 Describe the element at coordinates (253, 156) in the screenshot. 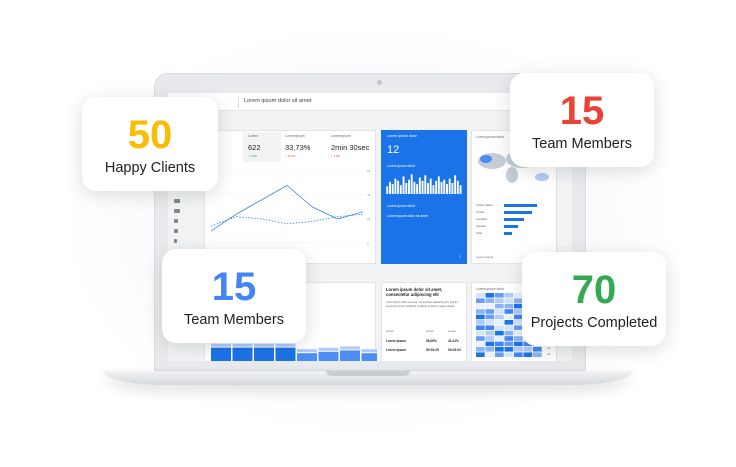

I see `metric-delta: ↑ 6.8%` at that location.